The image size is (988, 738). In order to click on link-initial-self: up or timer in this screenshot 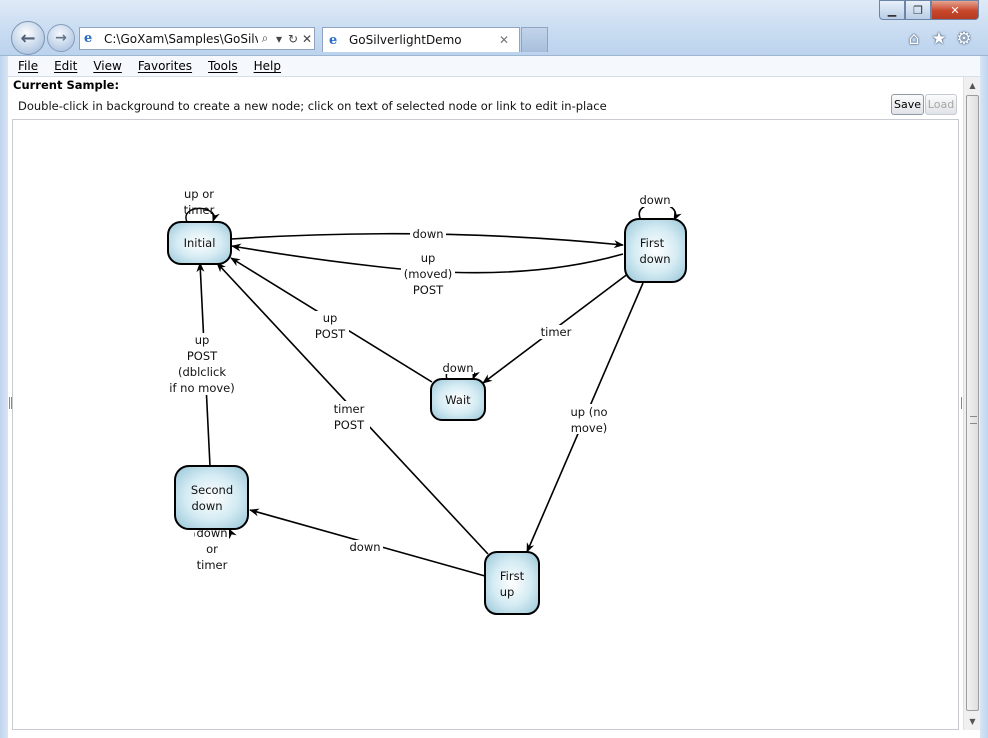, I will do `click(202, 205)`.